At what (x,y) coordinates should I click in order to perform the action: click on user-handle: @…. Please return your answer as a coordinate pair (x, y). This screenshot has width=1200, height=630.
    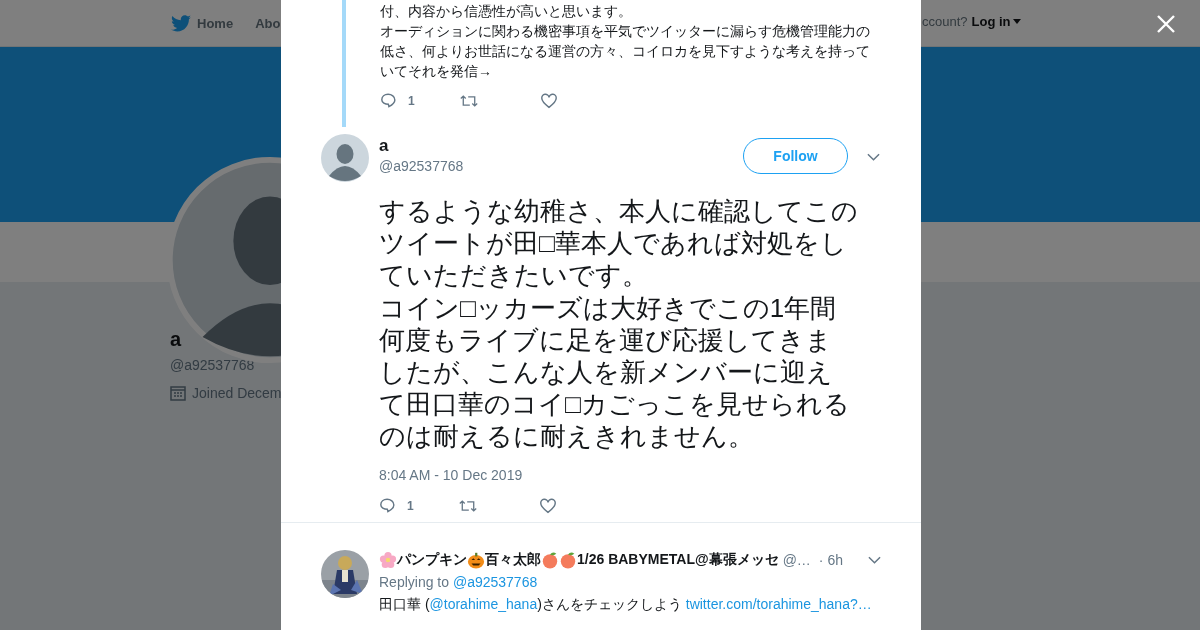
    Looking at the image, I should click on (796, 560).